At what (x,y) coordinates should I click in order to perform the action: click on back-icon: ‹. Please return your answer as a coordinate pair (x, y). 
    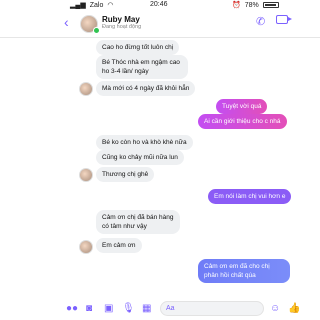
    Looking at the image, I should click on (66, 22).